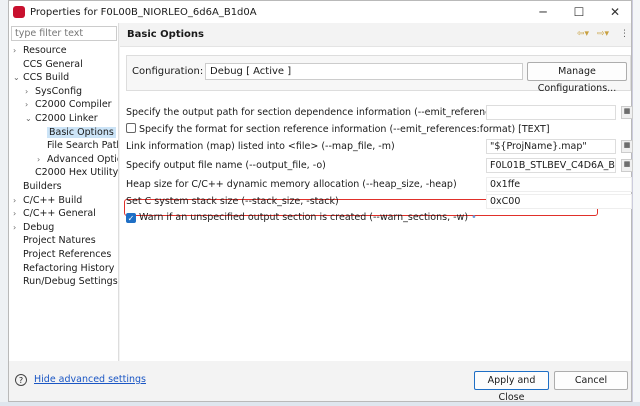 The width and height of the screenshot is (640, 406). Describe the element at coordinates (21, 380) in the screenshot. I see `help-icon: ?` at that location.